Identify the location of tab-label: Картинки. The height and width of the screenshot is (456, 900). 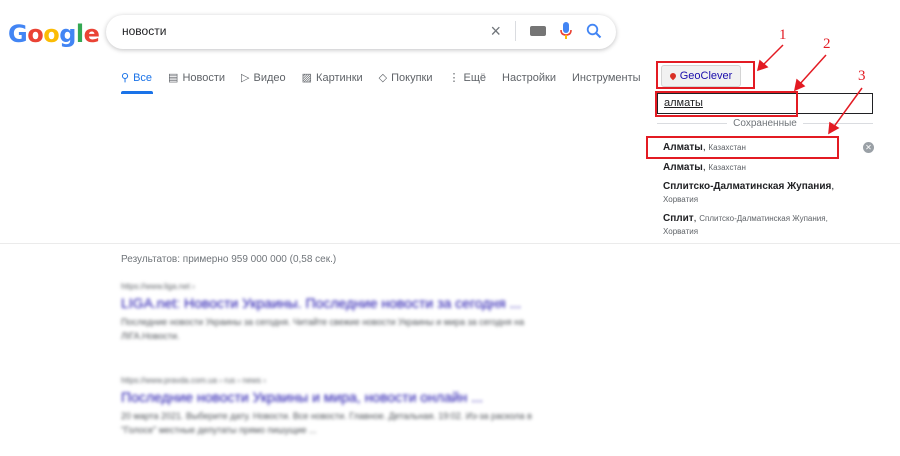
(339, 77).